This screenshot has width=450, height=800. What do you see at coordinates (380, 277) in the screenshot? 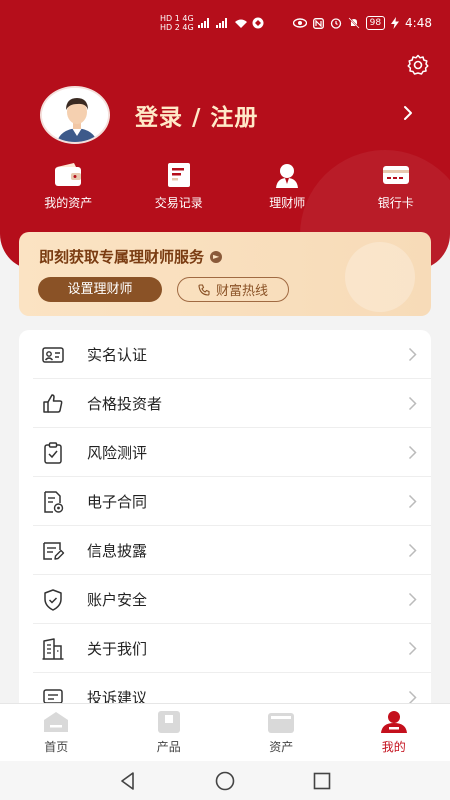
I see `advisor-decoration` at bounding box center [380, 277].